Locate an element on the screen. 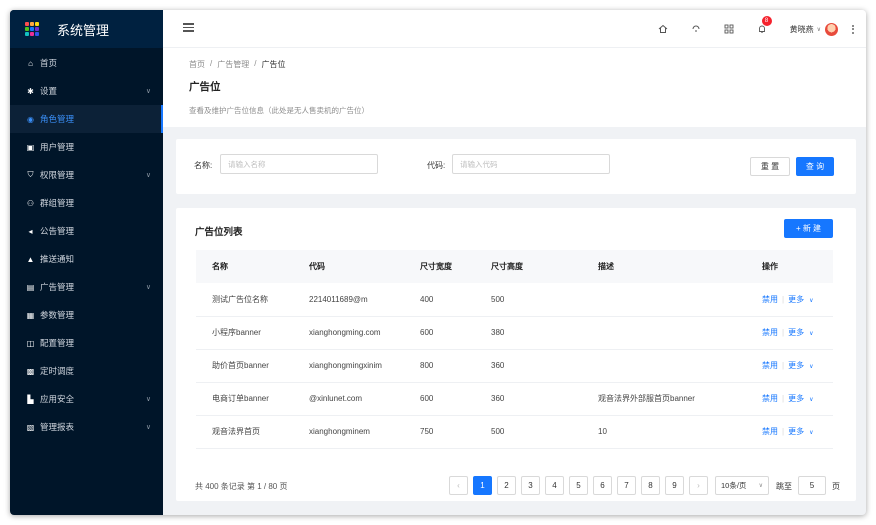 This screenshot has width=876, height=525. page-button: 6 is located at coordinates (602, 485).